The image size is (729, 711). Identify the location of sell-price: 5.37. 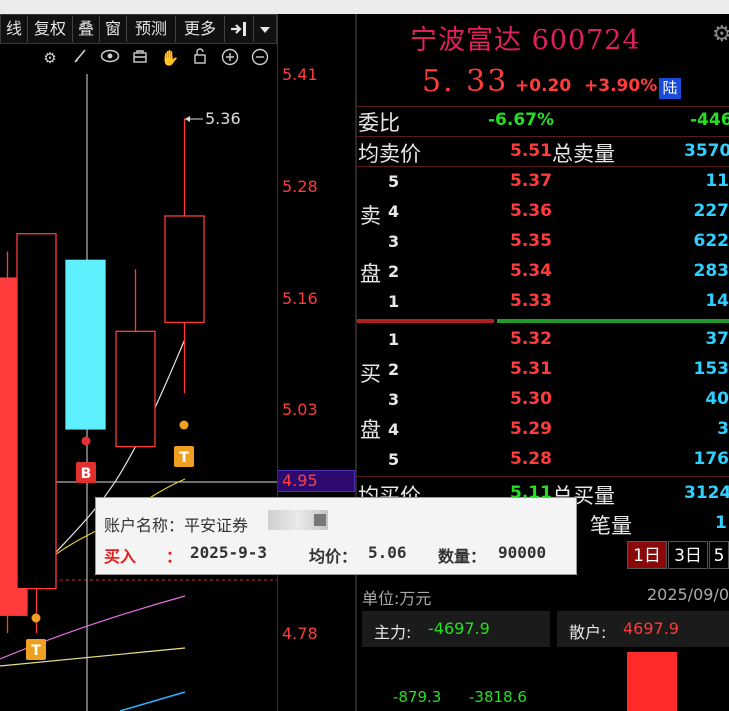
(531, 181).